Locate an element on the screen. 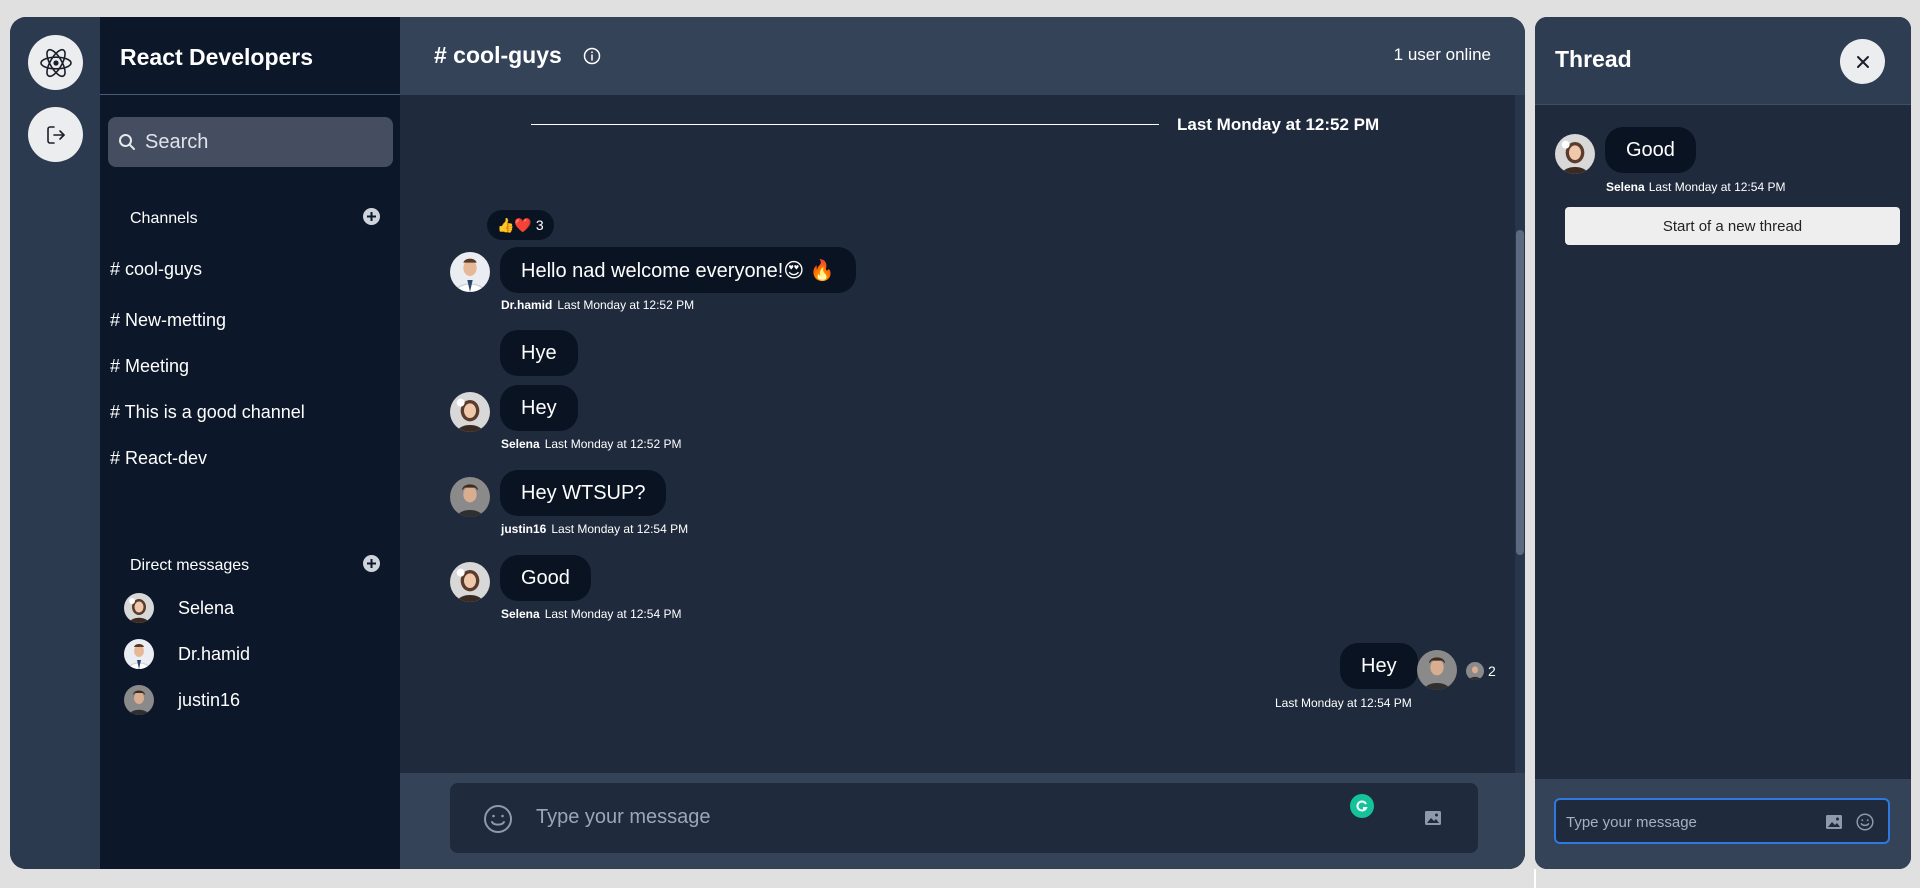 The width and height of the screenshot is (1920, 888). message-input: Type your message is located at coordinates (623, 817).